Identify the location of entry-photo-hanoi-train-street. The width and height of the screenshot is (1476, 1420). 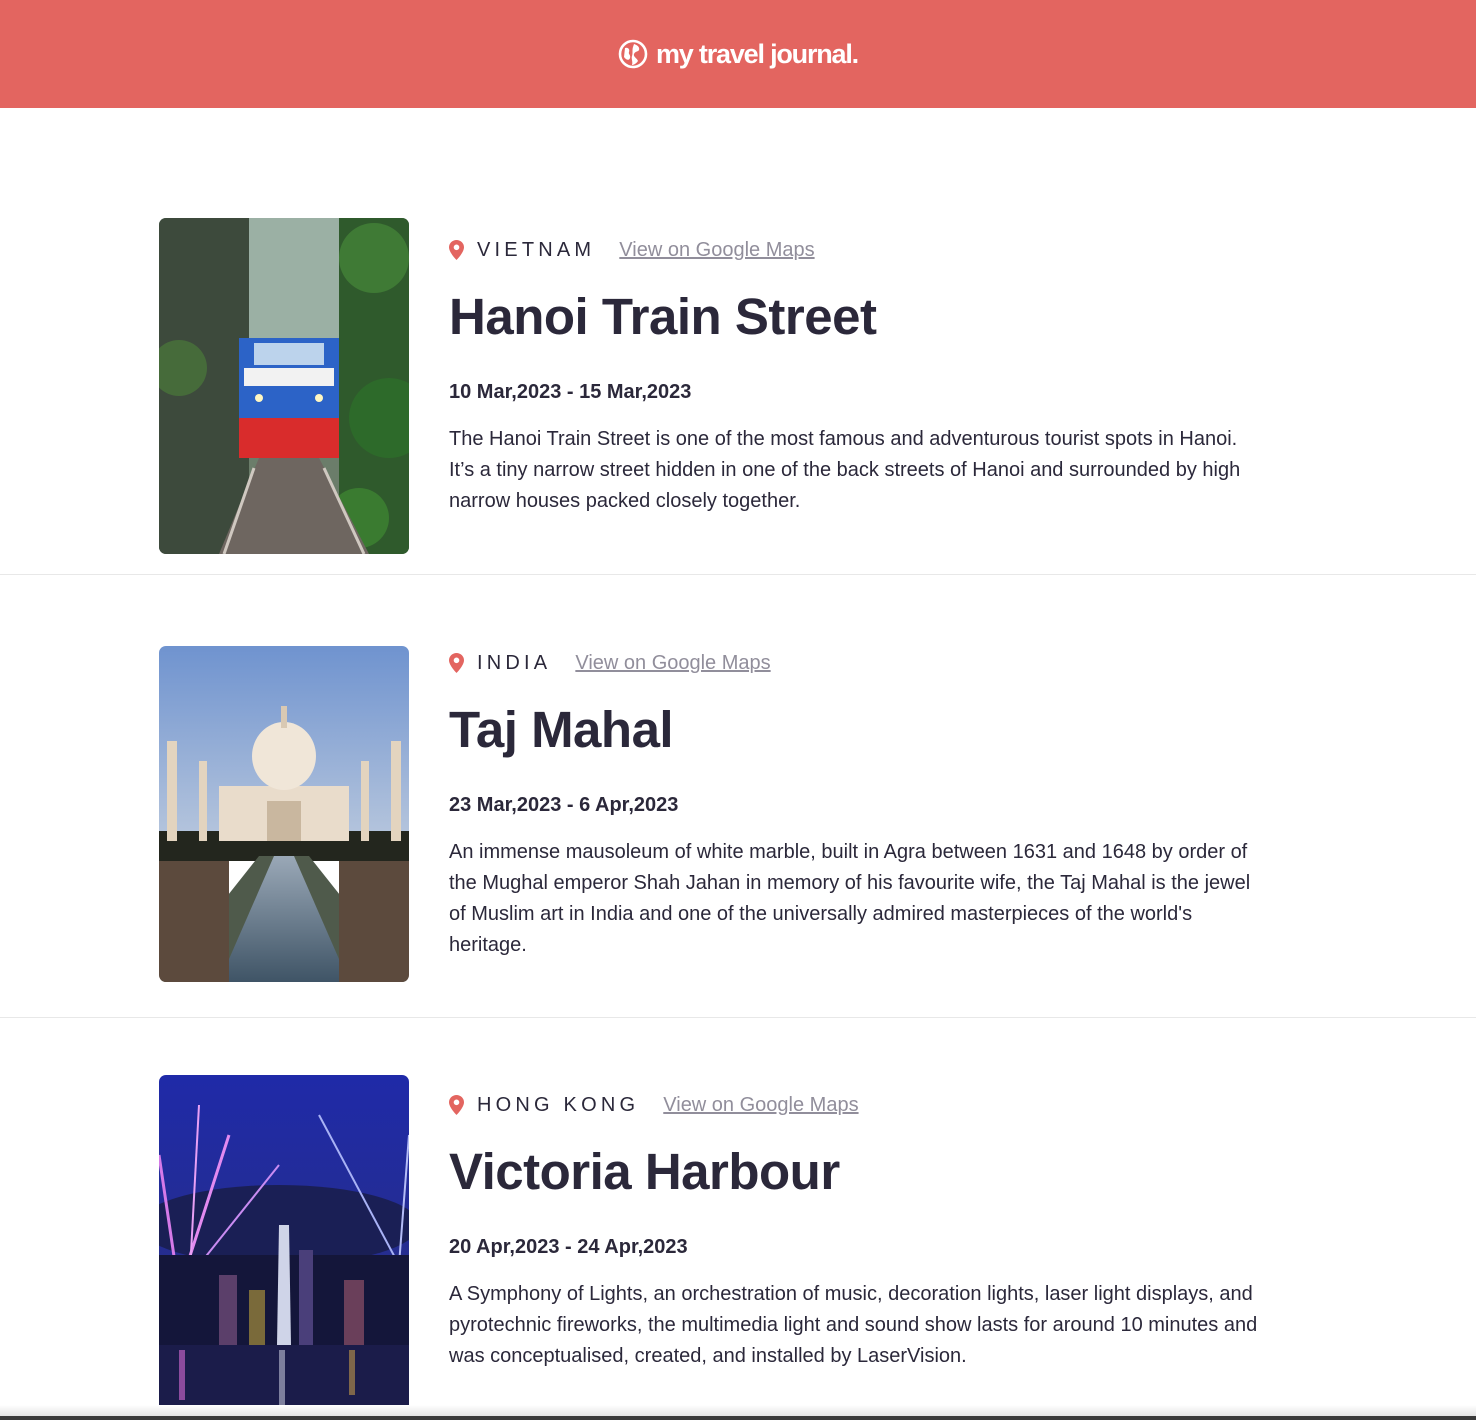
(284, 386).